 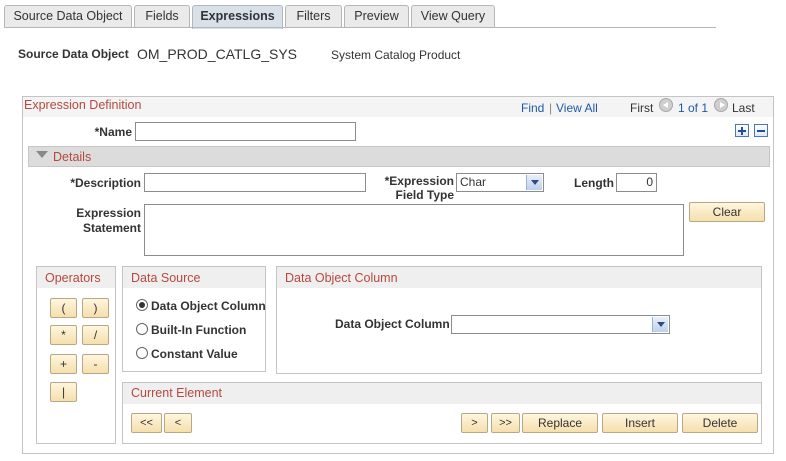 I want to click on operator-minus-button: -, so click(x=95, y=364).